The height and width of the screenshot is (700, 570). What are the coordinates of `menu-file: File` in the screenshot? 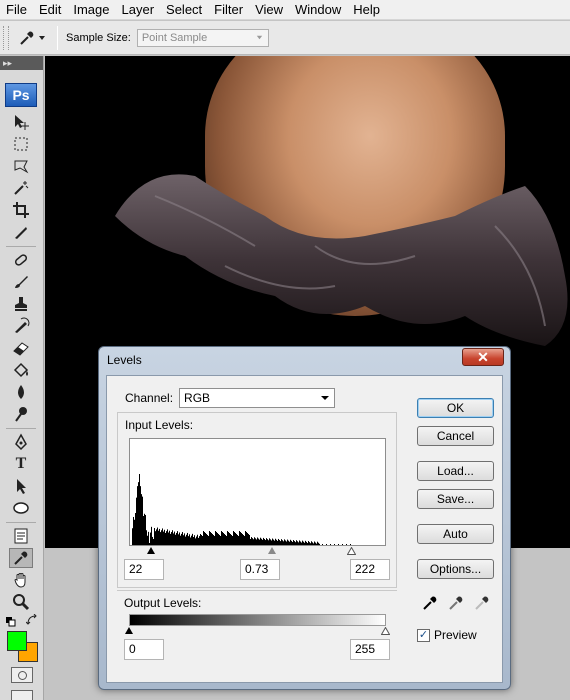 It's located at (16, 10).